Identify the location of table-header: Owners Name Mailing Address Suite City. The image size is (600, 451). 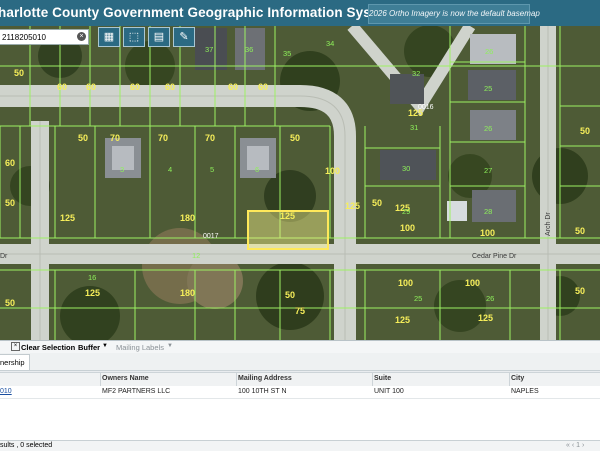
(300, 379).